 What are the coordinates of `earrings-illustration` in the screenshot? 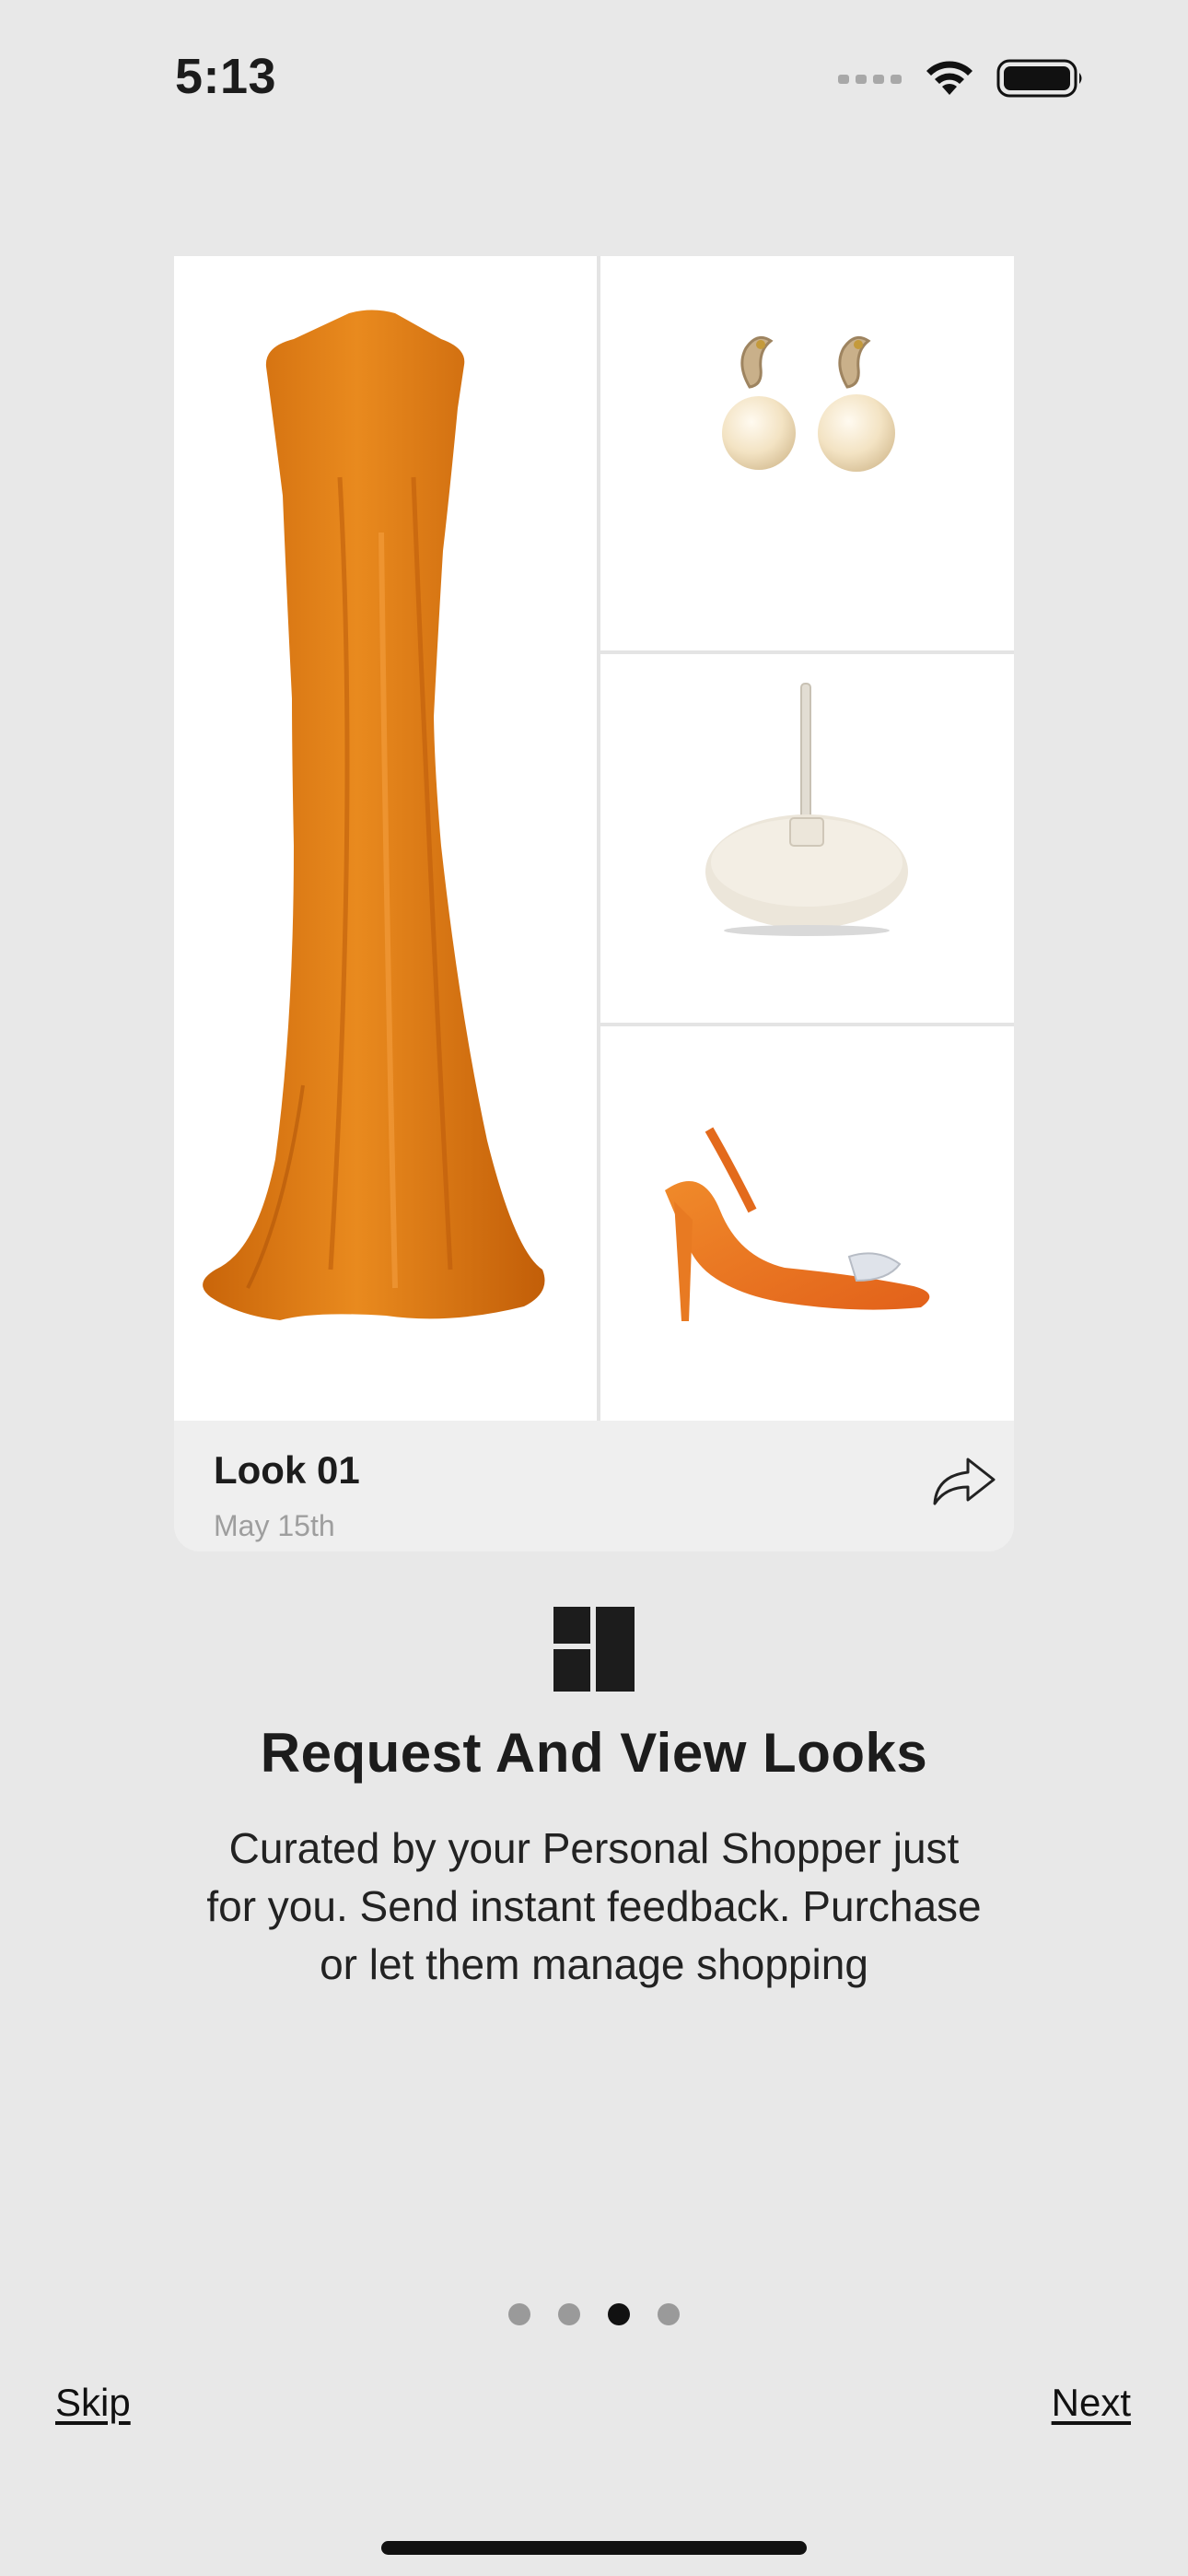 It's located at (808, 403).